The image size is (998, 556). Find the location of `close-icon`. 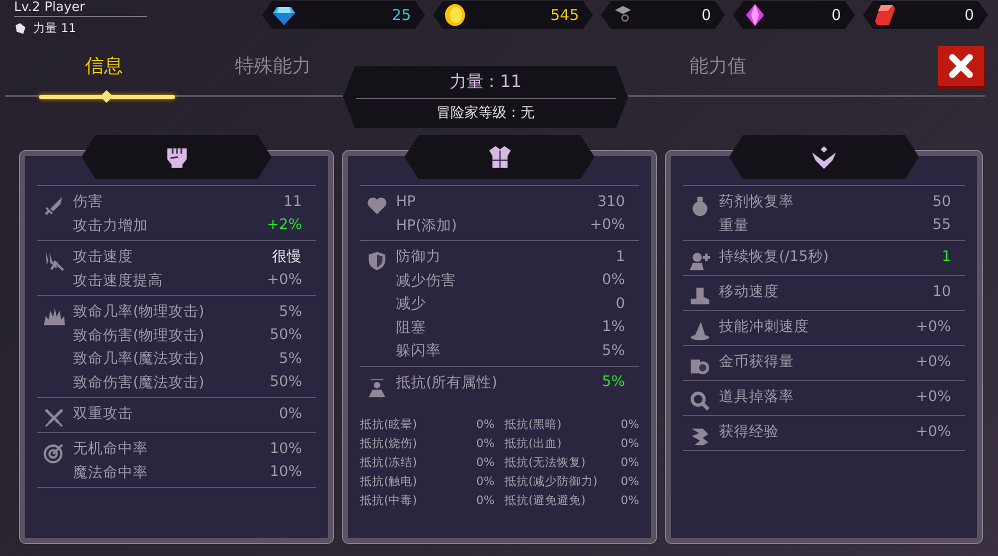

close-icon is located at coordinates (961, 66).